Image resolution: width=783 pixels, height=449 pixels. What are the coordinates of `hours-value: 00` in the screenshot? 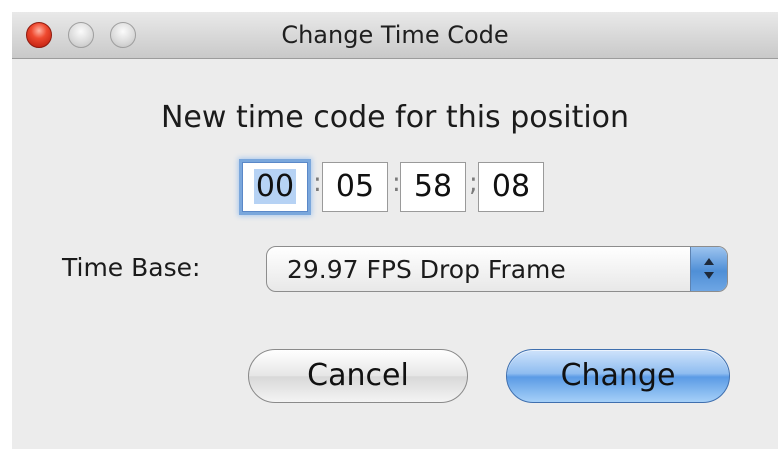 It's located at (275, 186).